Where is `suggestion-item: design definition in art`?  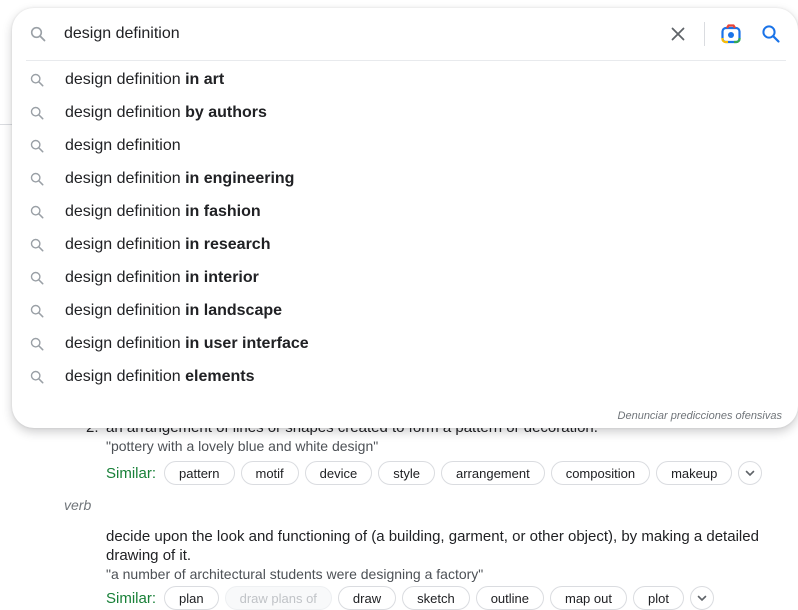 suggestion-item: design definition in art is located at coordinates (405, 79).